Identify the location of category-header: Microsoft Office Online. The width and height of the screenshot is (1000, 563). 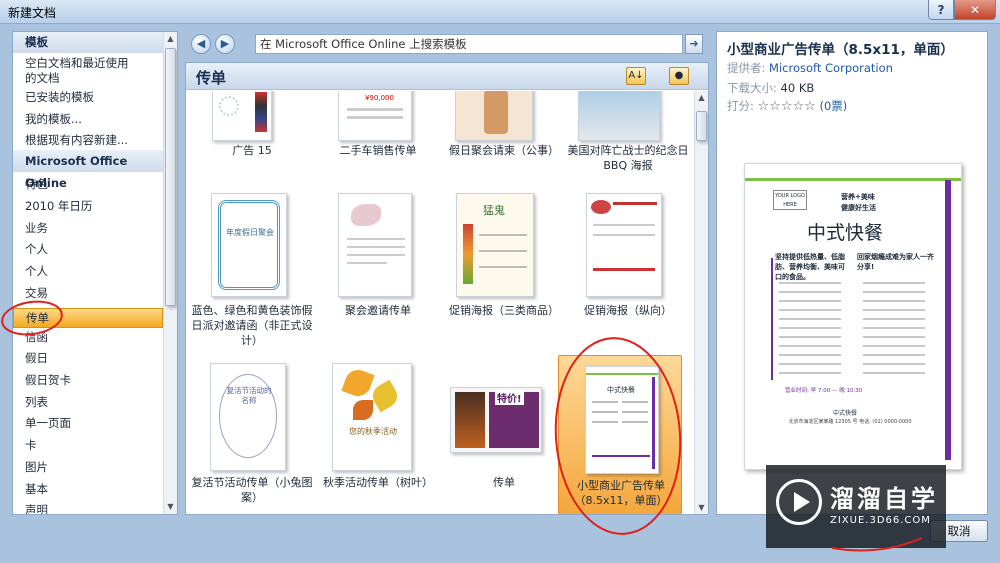
(88, 170).